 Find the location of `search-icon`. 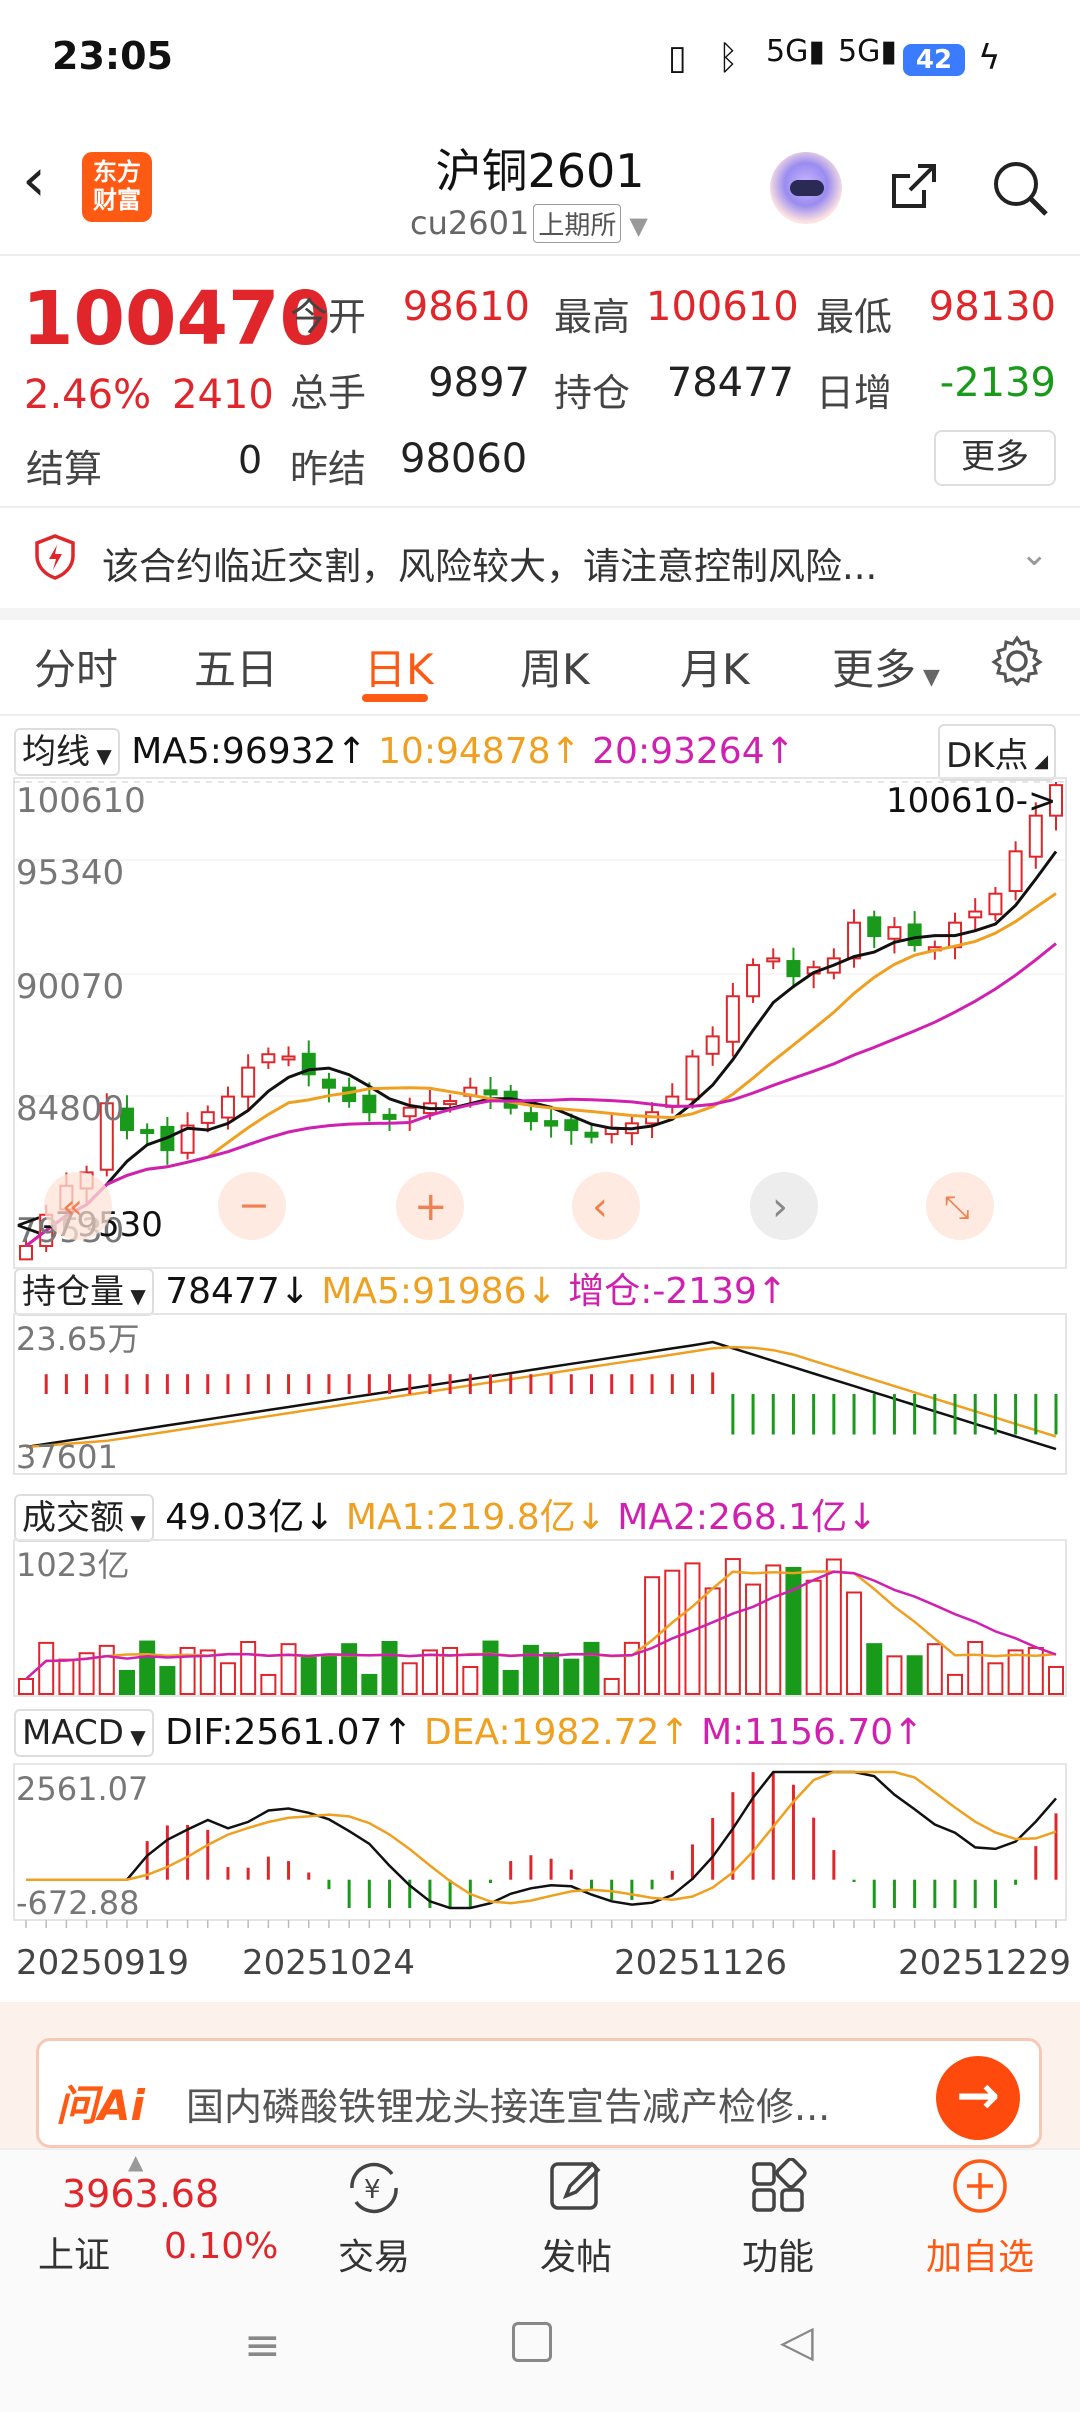

search-icon is located at coordinates (1020, 188).